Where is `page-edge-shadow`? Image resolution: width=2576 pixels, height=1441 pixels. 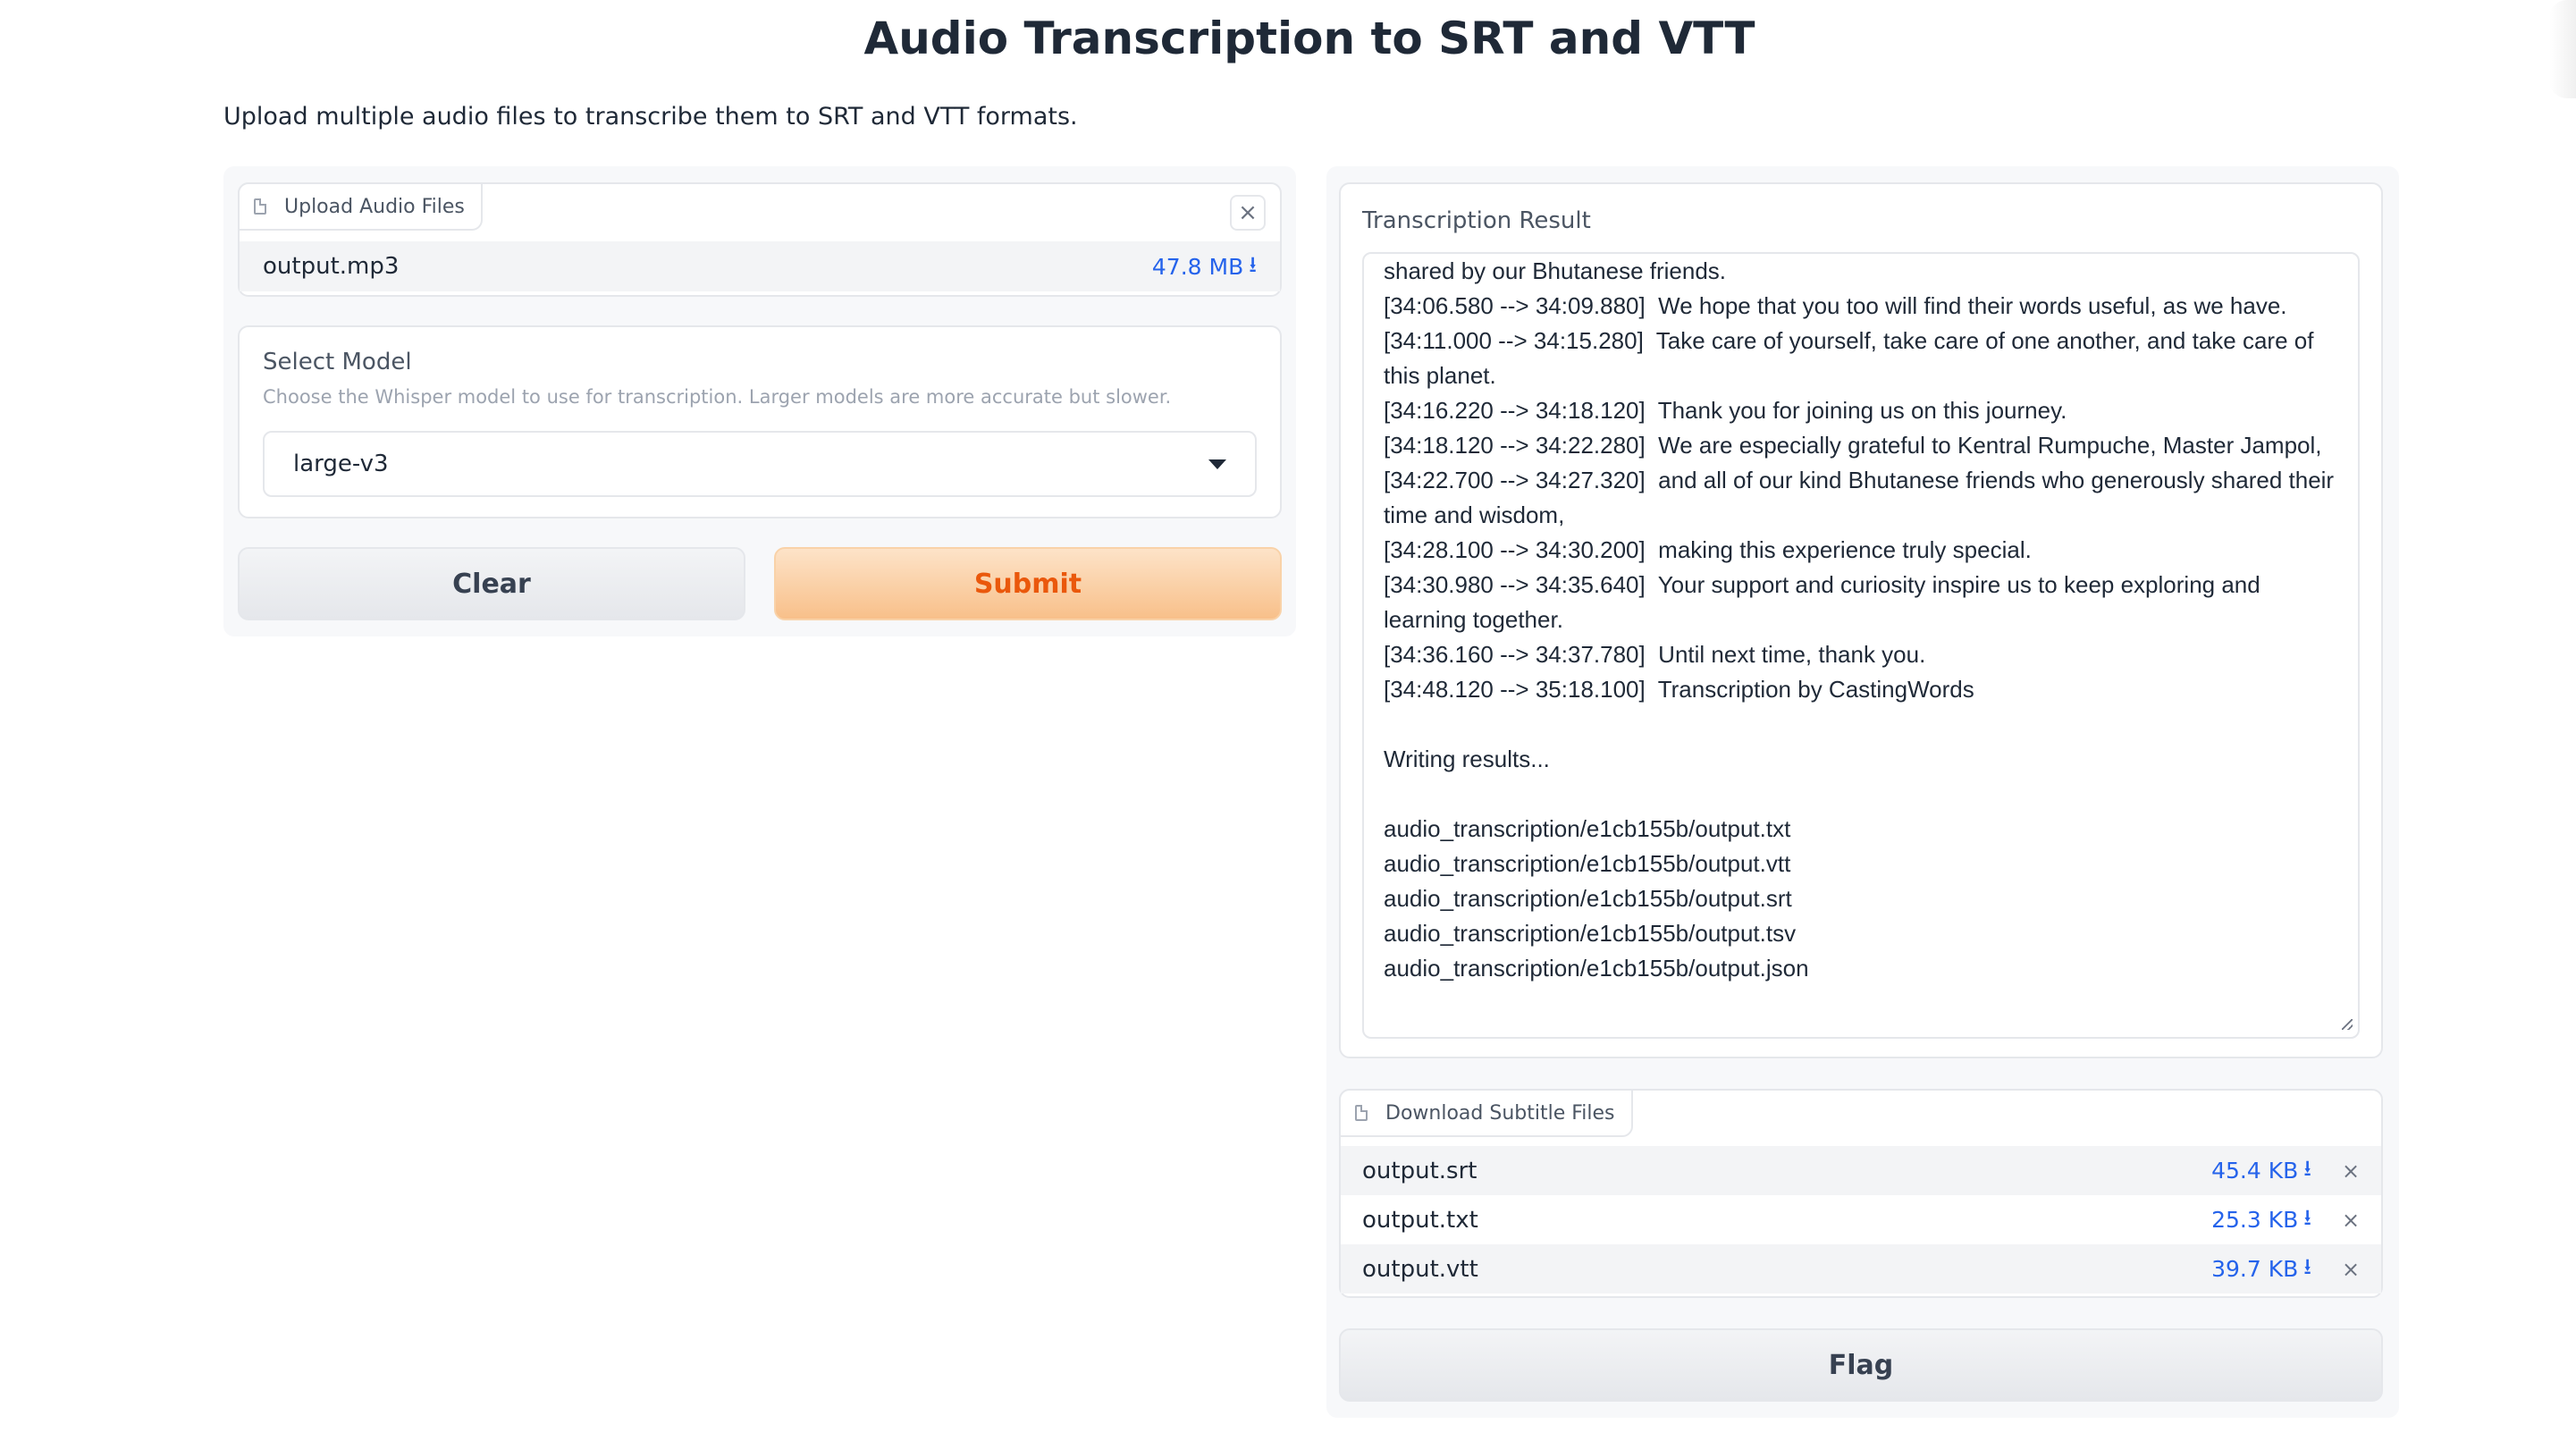 page-edge-shadow is located at coordinates (2563, 49).